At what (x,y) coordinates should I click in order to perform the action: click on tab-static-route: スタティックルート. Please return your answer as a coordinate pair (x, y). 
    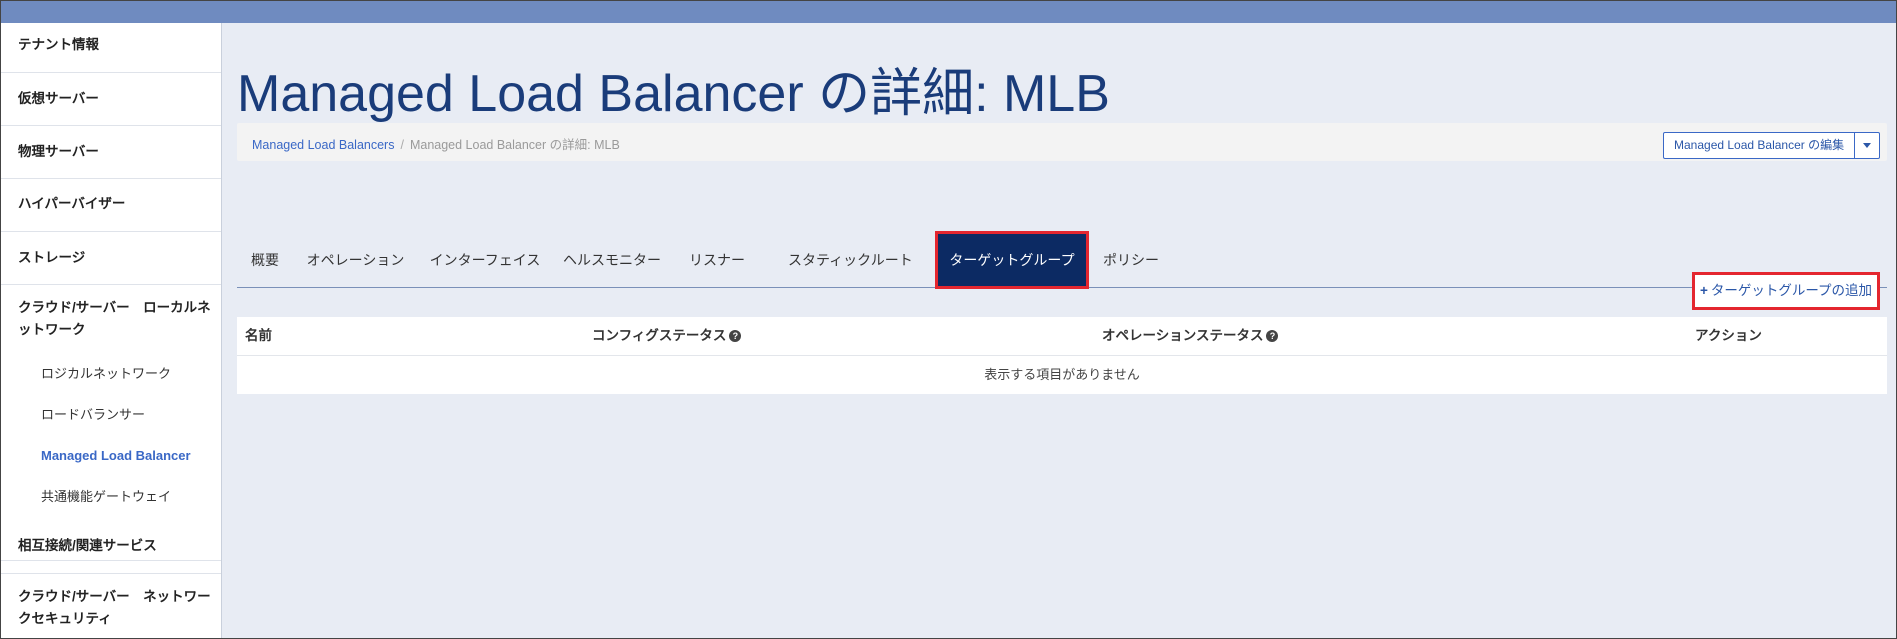
    Looking at the image, I should click on (850, 260).